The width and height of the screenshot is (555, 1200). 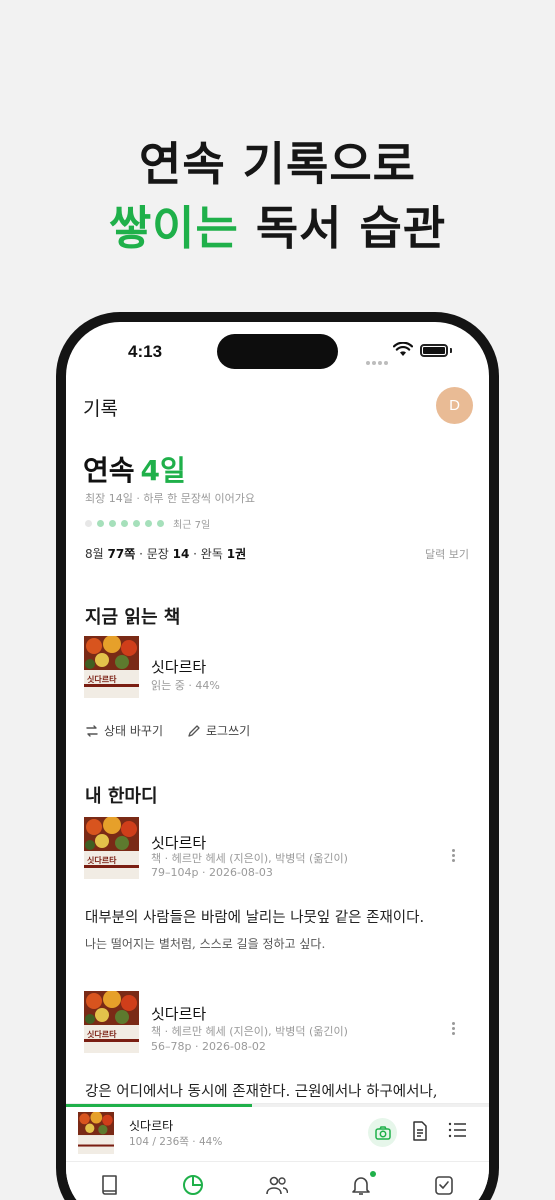 I want to click on write-log-label: 로그쓰기, so click(x=228, y=731).